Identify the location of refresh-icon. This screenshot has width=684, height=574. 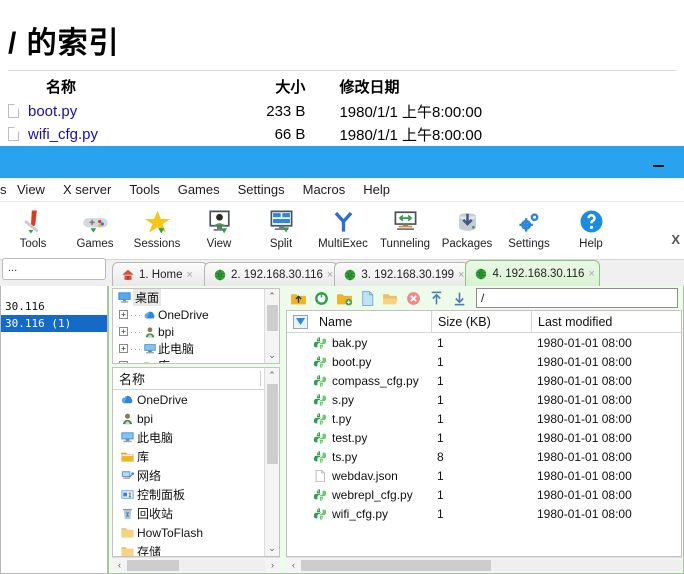
(321, 298).